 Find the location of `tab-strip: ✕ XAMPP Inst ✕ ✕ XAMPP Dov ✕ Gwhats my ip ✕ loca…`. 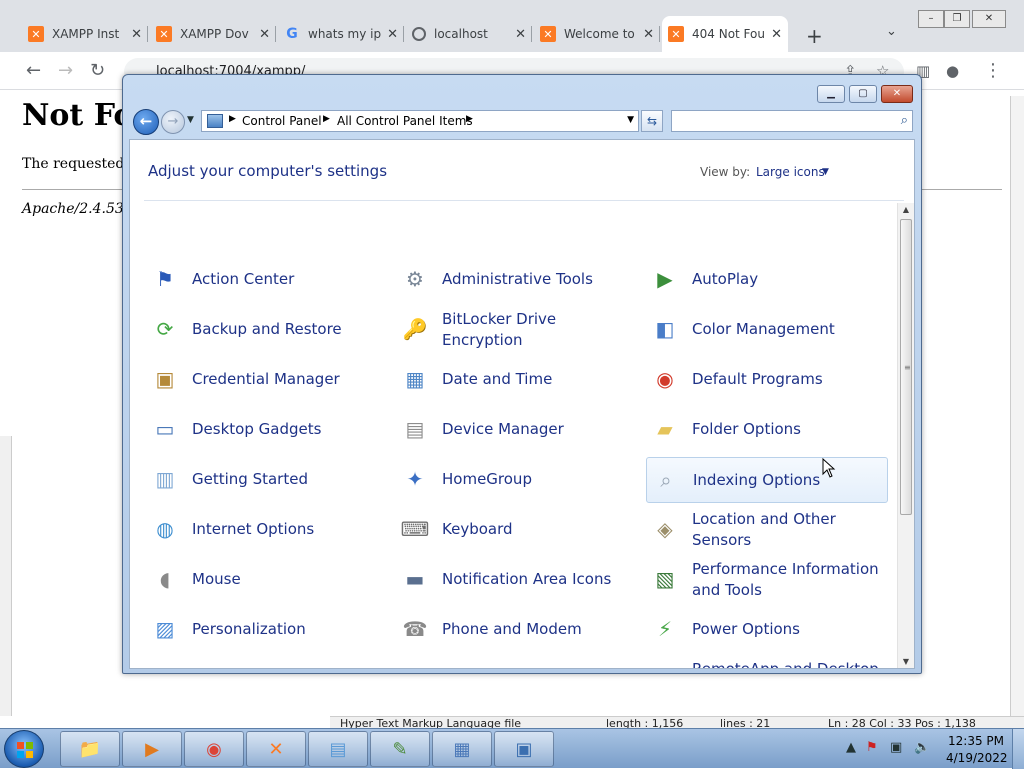

tab-strip: ✕ XAMPP Inst ✕ ✕ XAMPP Dov ✕ Gwhats my ip ✕ loca… is located at coordinates (512, 26).